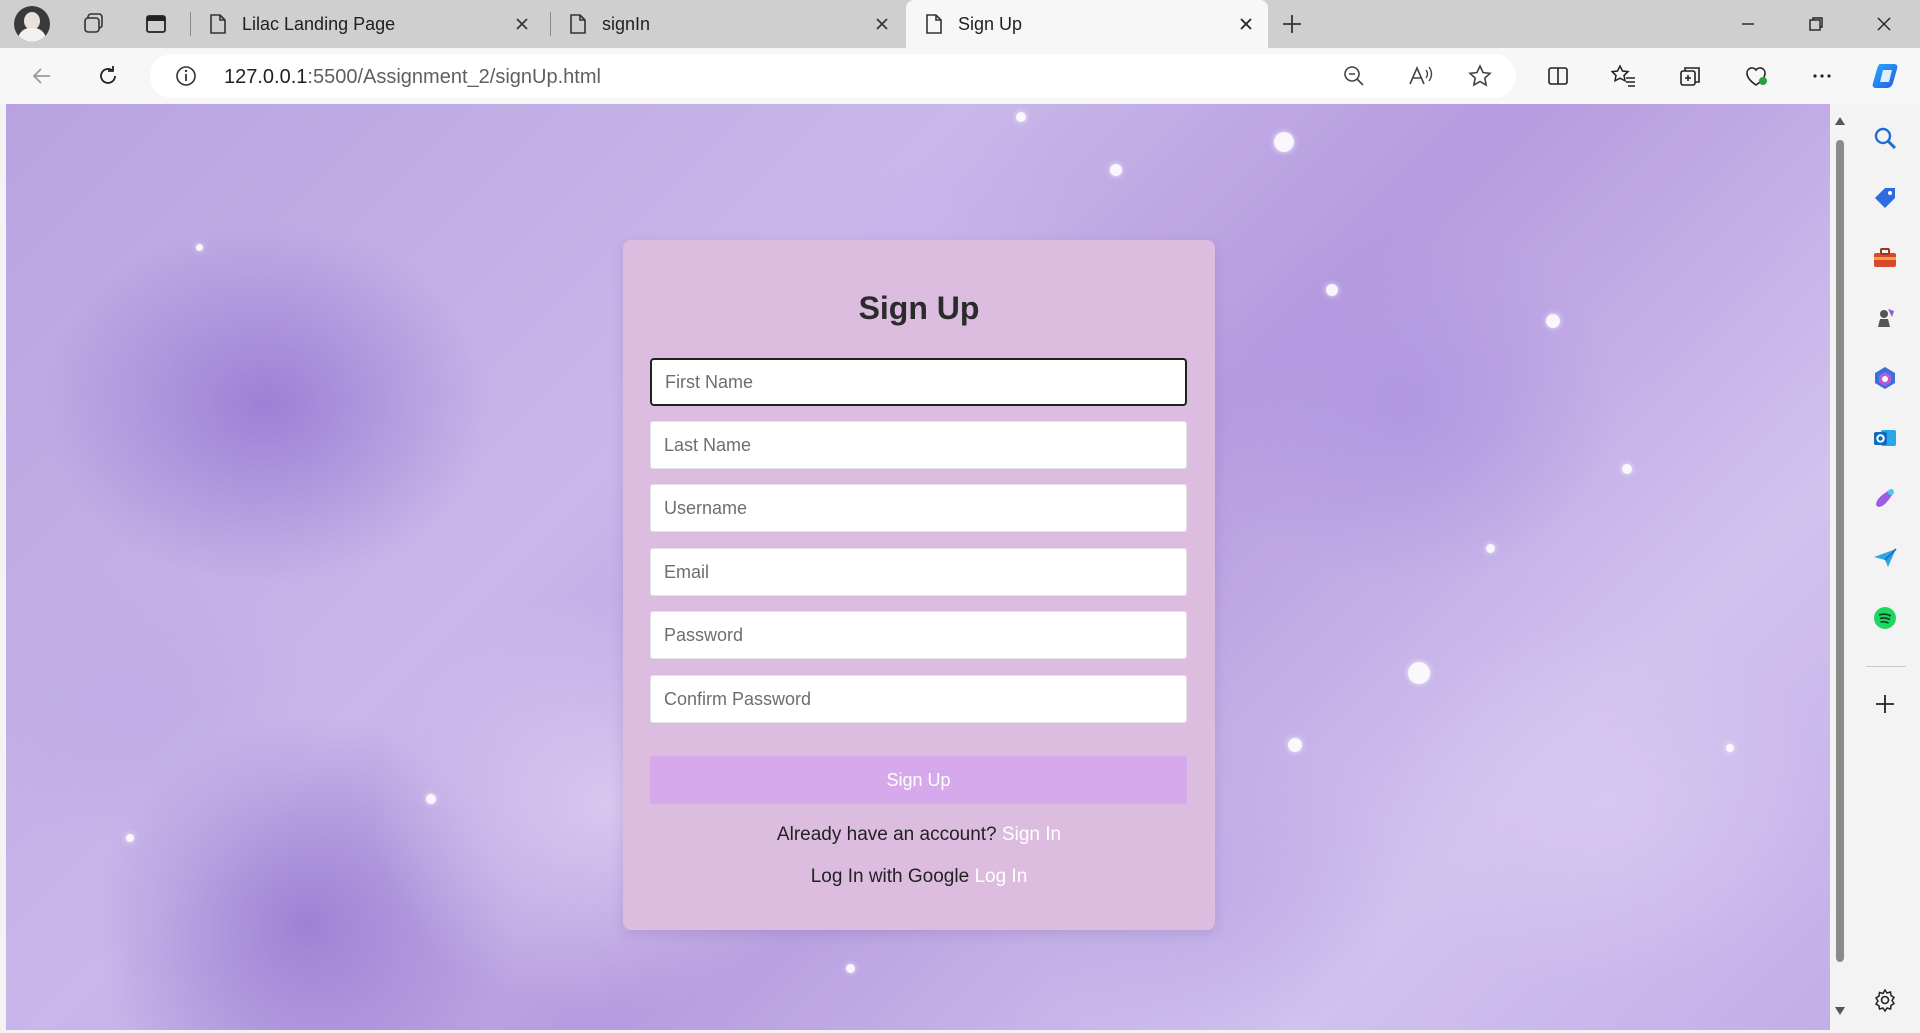 The width and height of the screenshot is (1920, 1033). What do you see at coordinates (1886, 666) in the screenshot?
I see `sidebar-divider` at bounding box center [1886, 666].